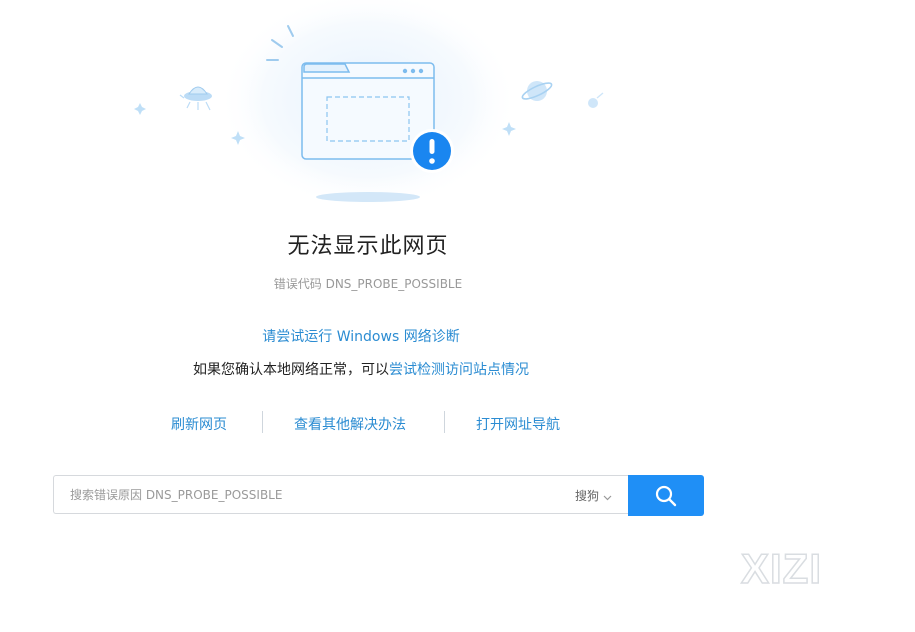 This screenshot has width=915, height=632. What do you see at coordinates (586, 496) in the screenshot?
I see `search-engine-label: 搜狗` at bounding box center [586, 496].